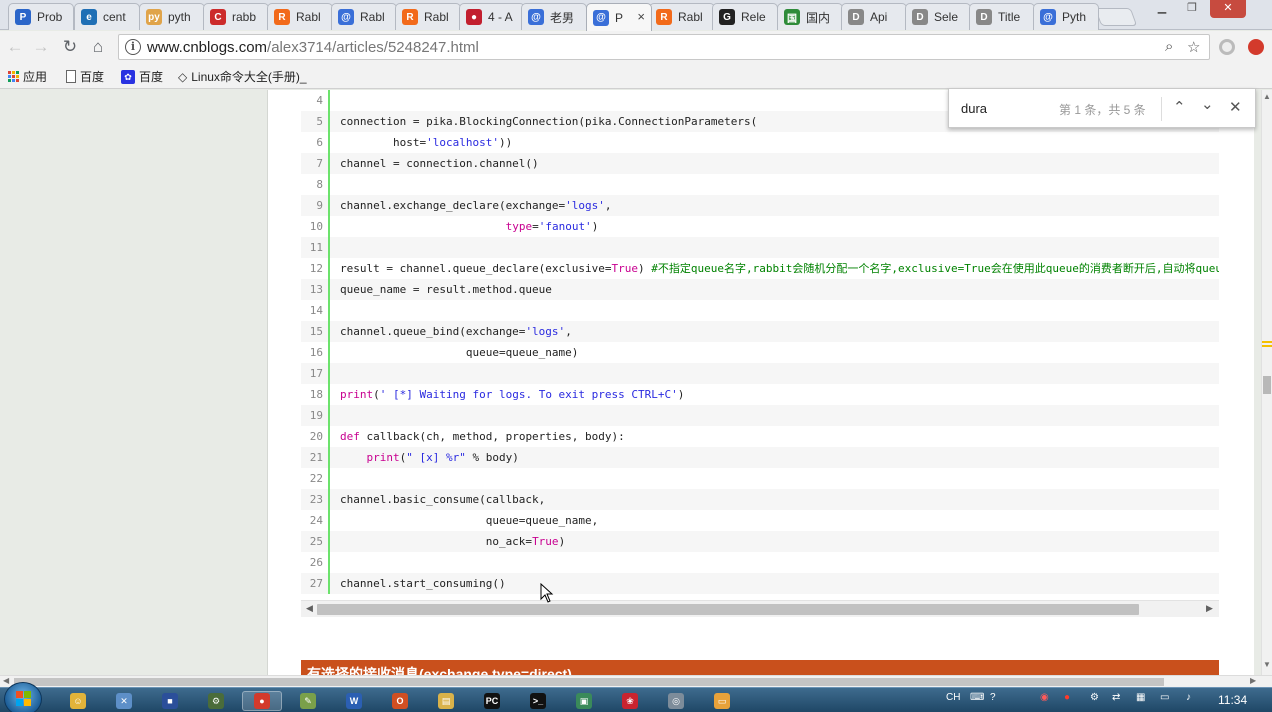  I want to click on taskbar-app-button: PC, so click(492, 701).